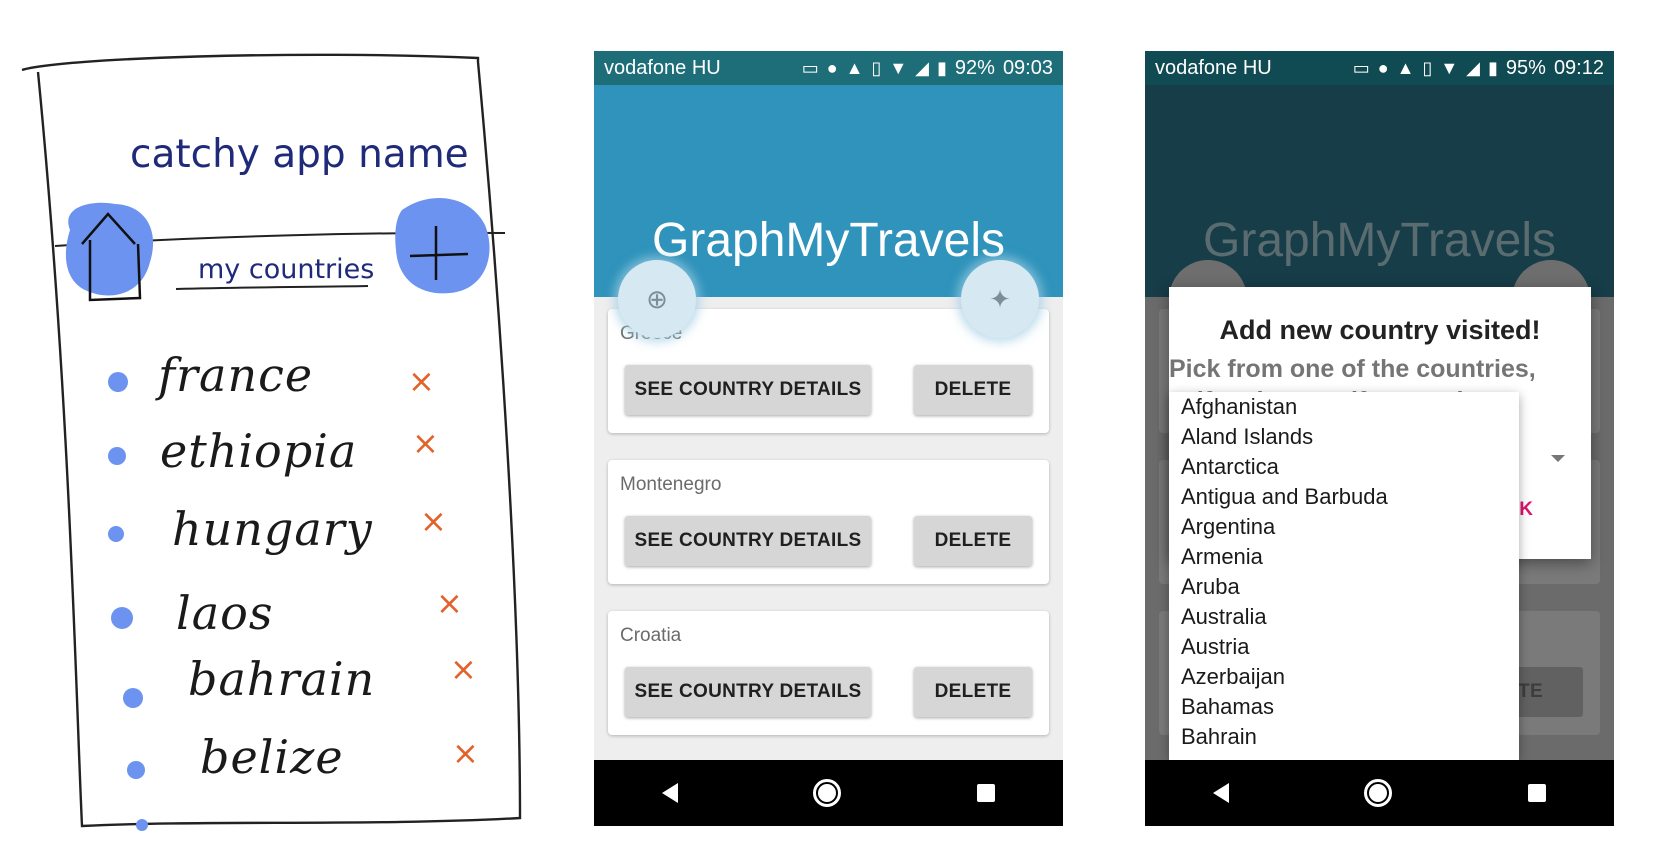  What do you see at coordinates (272, 287) in the screenshot?
I see `sketch-subtitle-underline` at bounding box center [272, 287].